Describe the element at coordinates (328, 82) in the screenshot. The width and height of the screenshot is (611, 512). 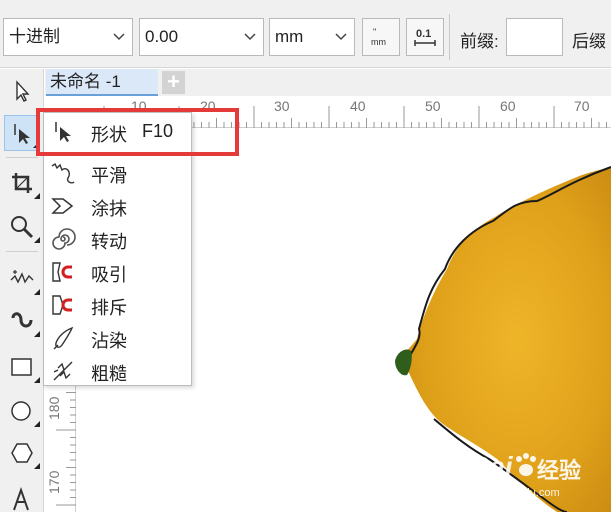
I see `document-tab-strip: 未命名 -1 +` at that location.